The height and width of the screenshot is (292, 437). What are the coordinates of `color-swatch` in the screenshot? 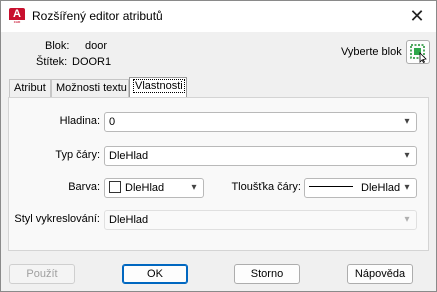 It's located at (115, 187).